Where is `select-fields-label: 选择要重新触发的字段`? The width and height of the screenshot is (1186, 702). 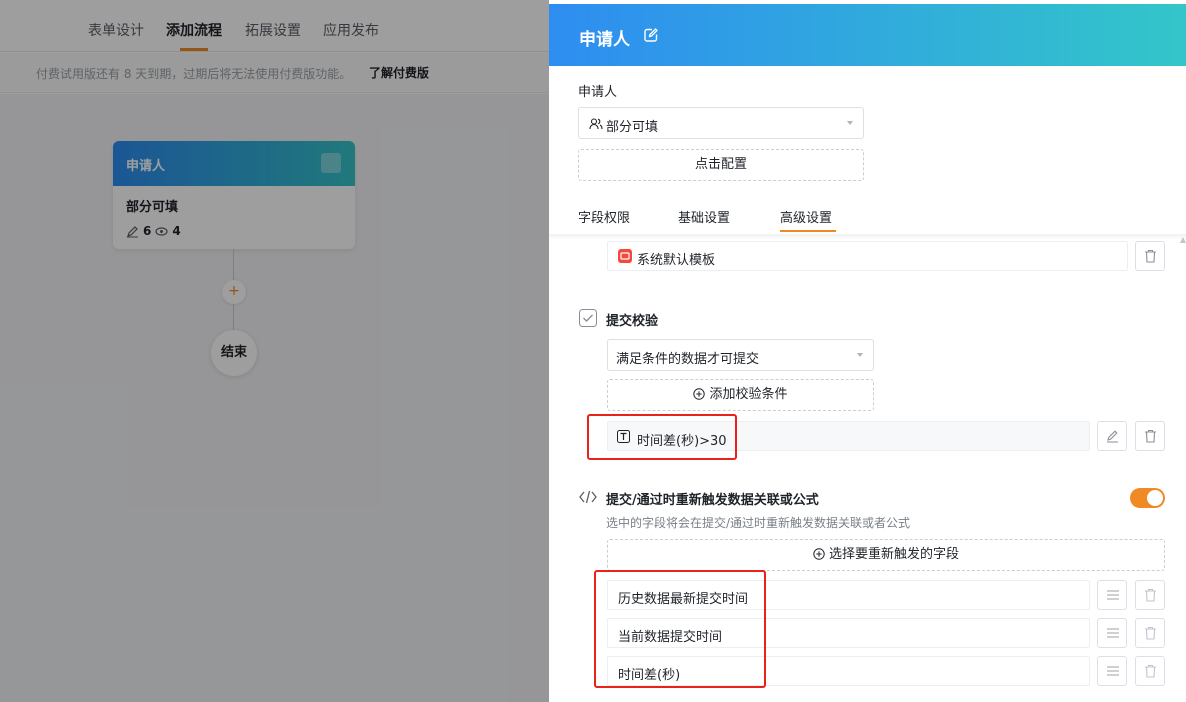
select-fields-label: 选择要重新触发的字段 is located at coordinates (893, 554).